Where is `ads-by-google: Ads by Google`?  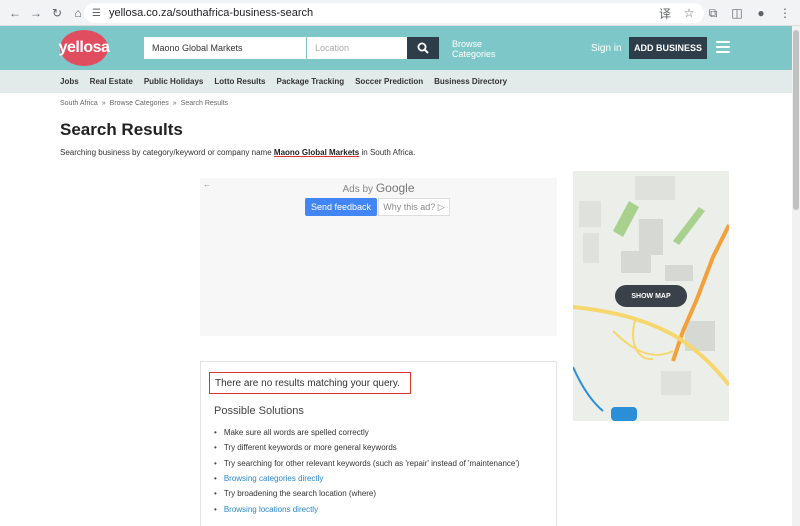 ads-by-google: Ads by Google is located at coordinates (378, 188).